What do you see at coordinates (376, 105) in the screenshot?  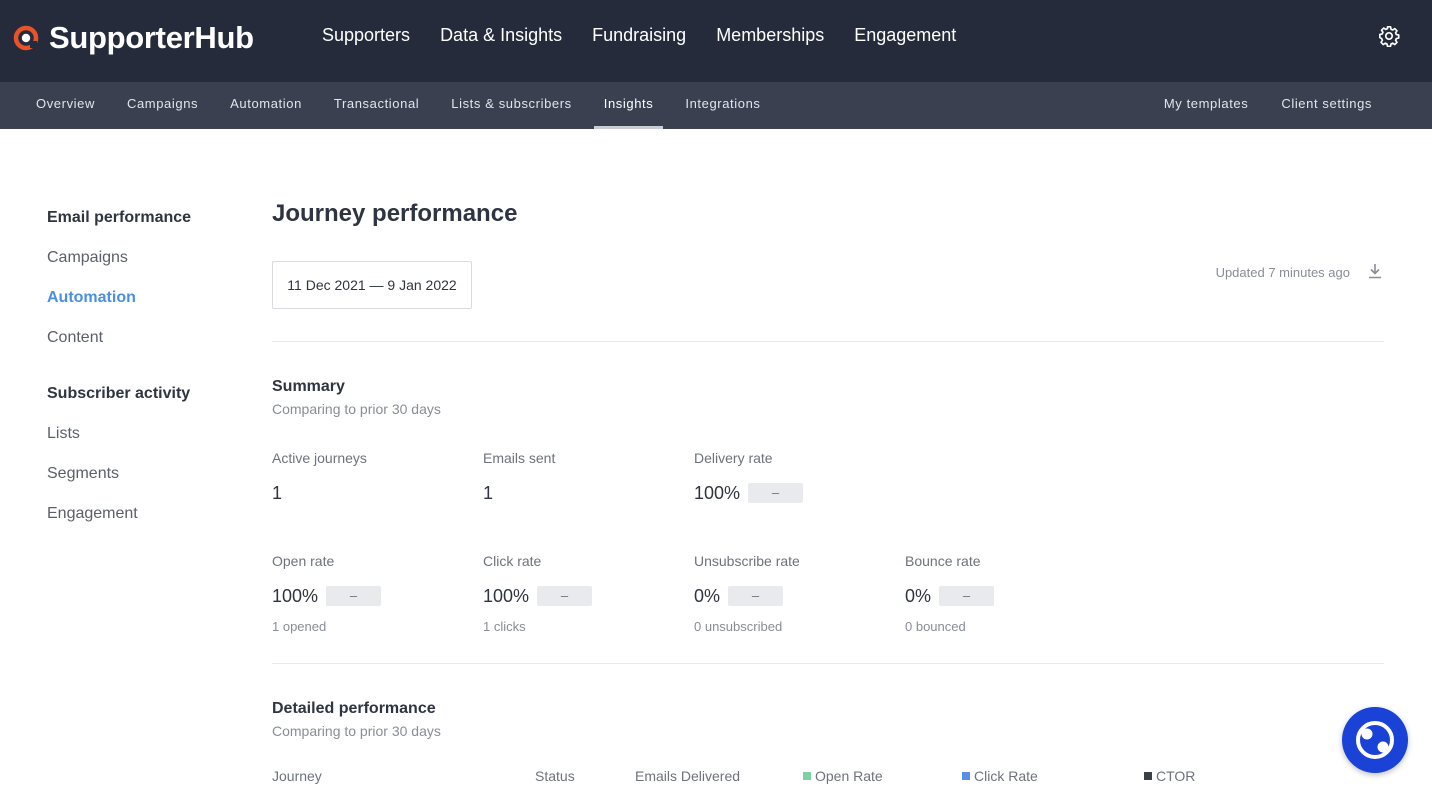 I see `tab-transactional: Transactional` at bounding box center [376, 105].